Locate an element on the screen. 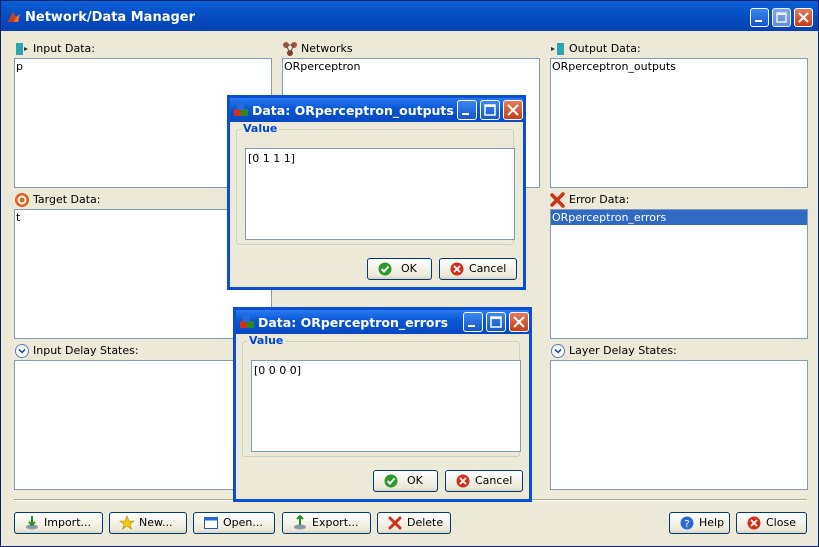 The width and height of the screenshot is (819, 547). dialog-errors-close is located at coordinates (519, 322).